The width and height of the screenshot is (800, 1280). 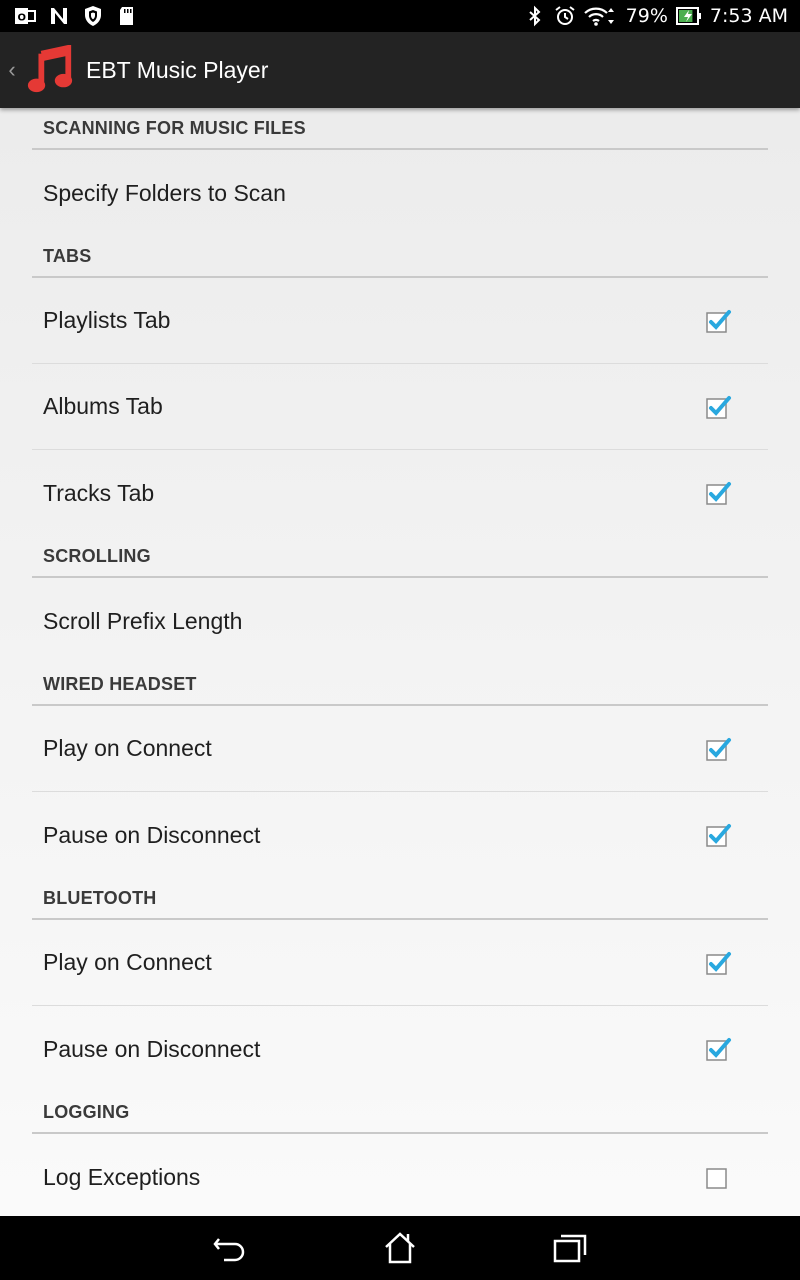 I want to click on back-button, so click(x=230, y=1248).